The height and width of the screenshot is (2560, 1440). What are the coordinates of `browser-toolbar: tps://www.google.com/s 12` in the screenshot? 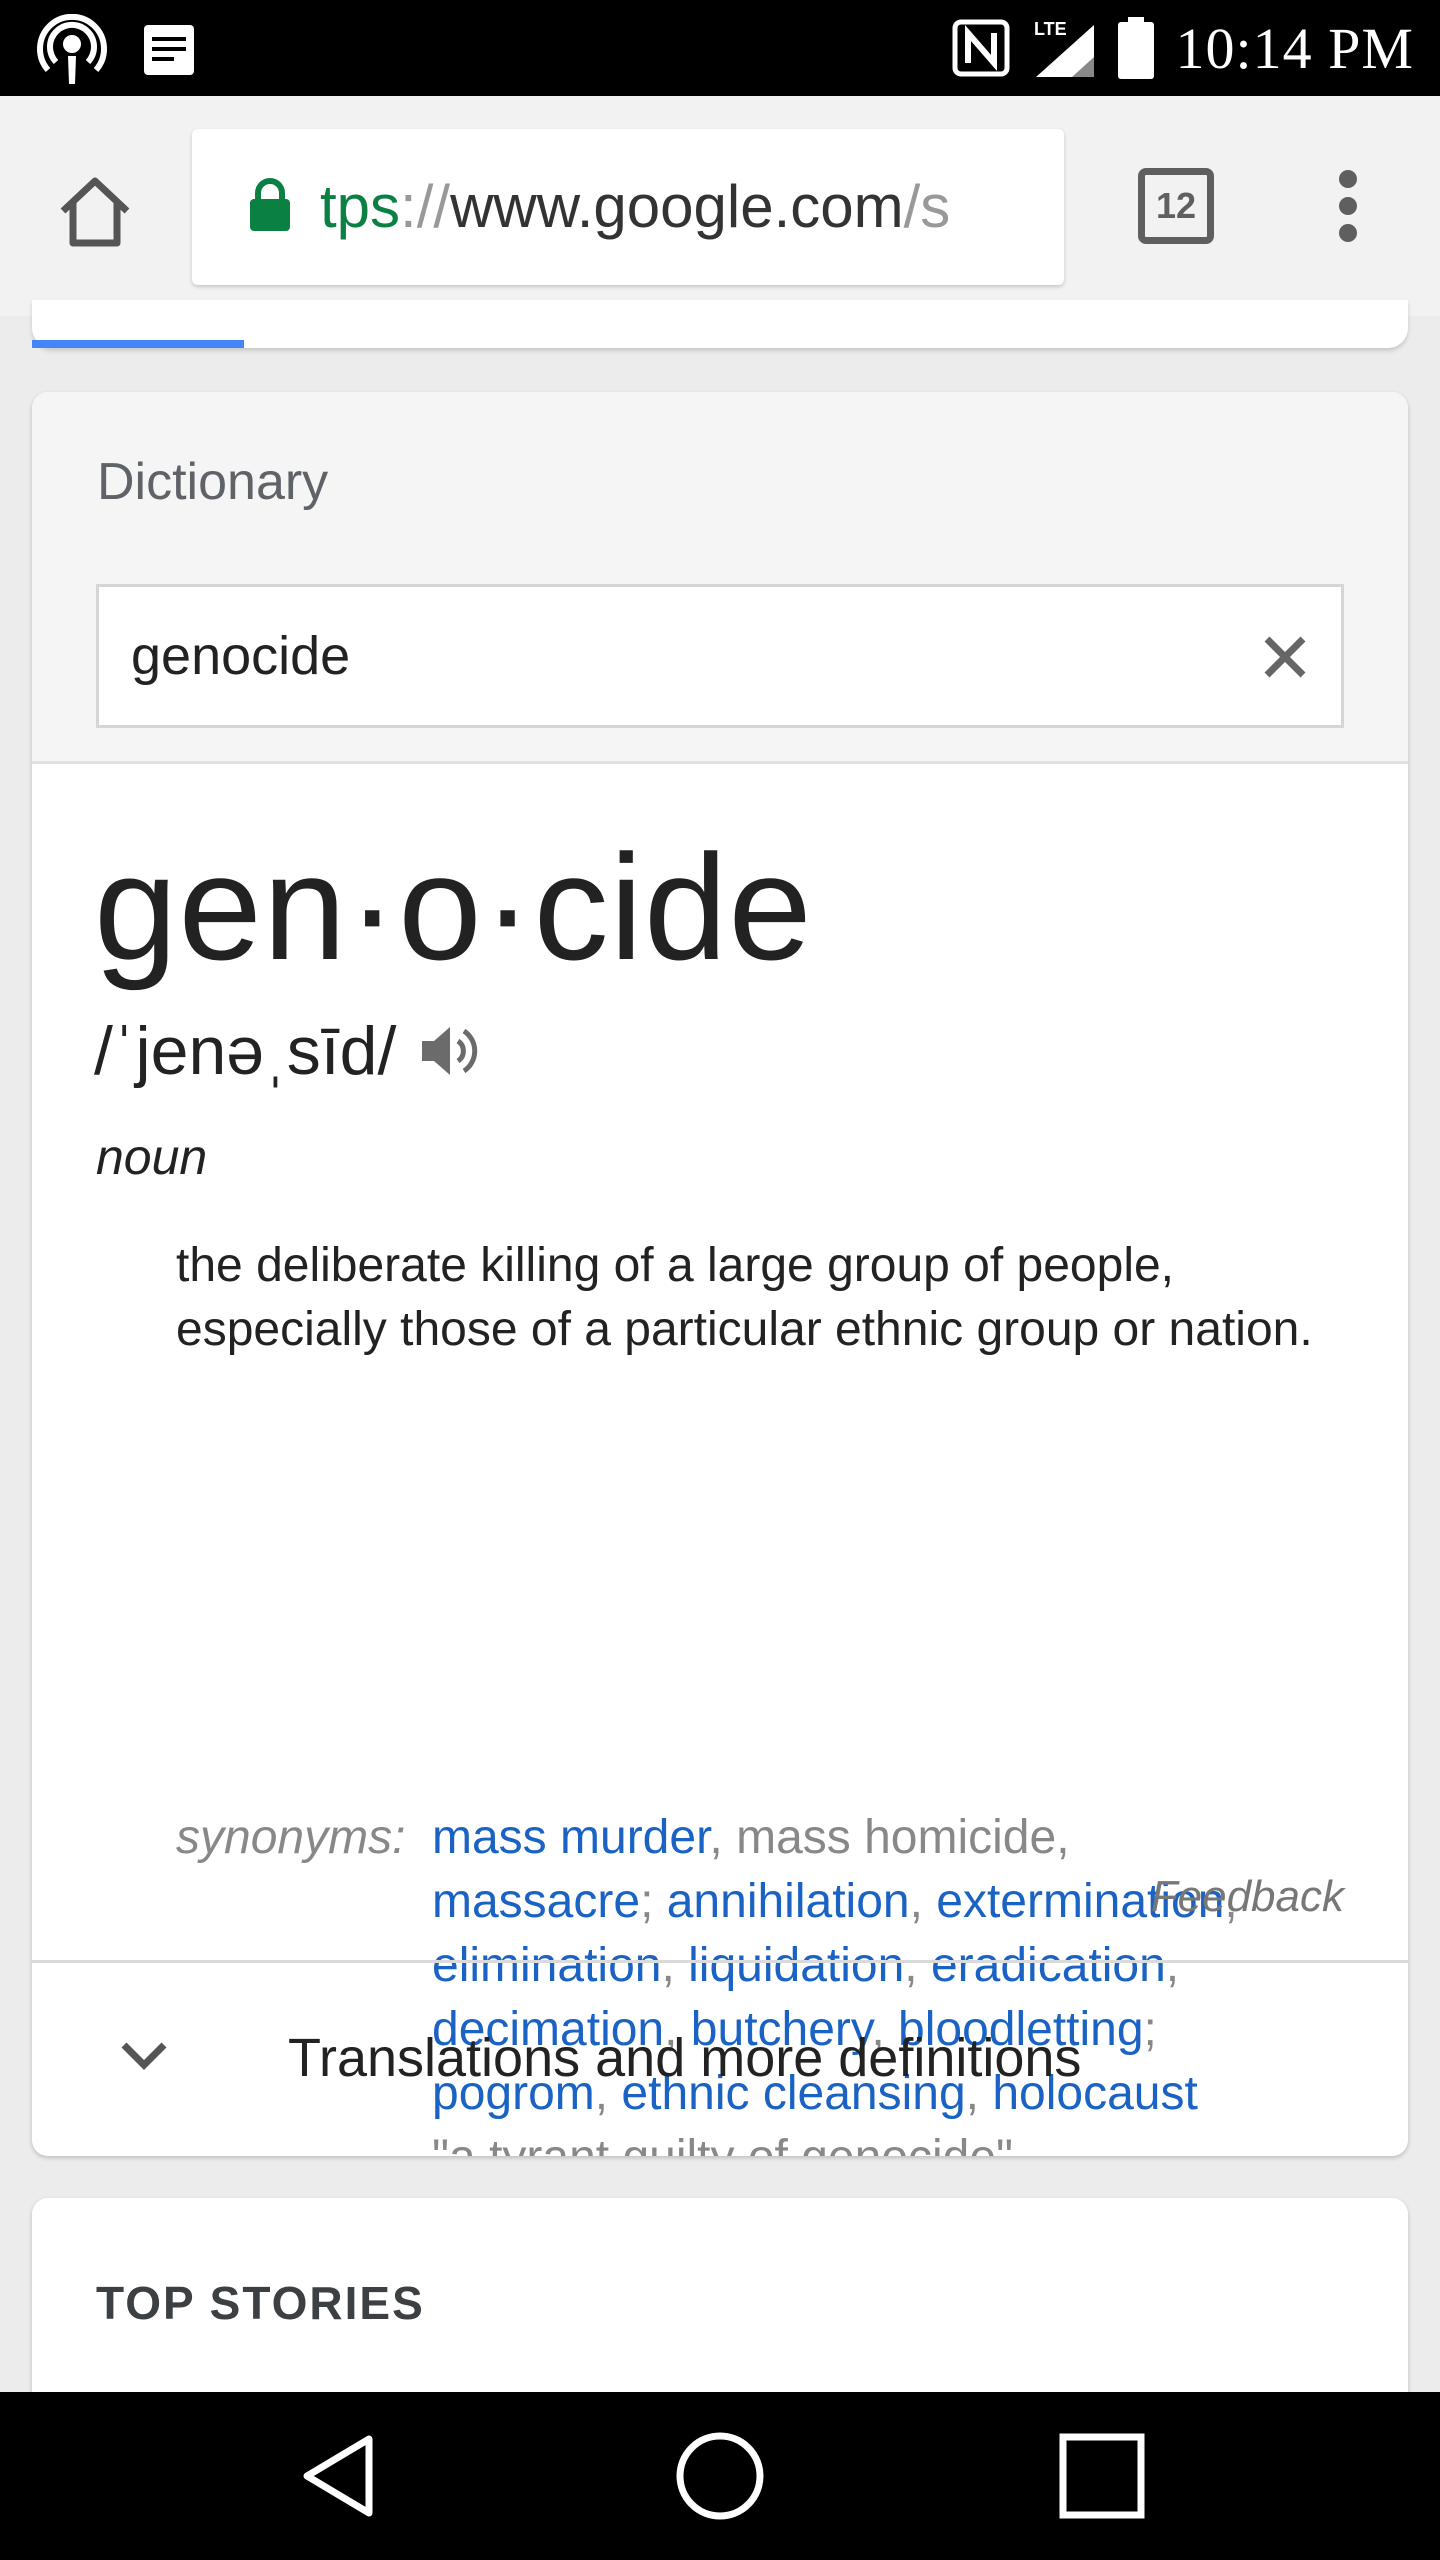 It's located at (720, 206).